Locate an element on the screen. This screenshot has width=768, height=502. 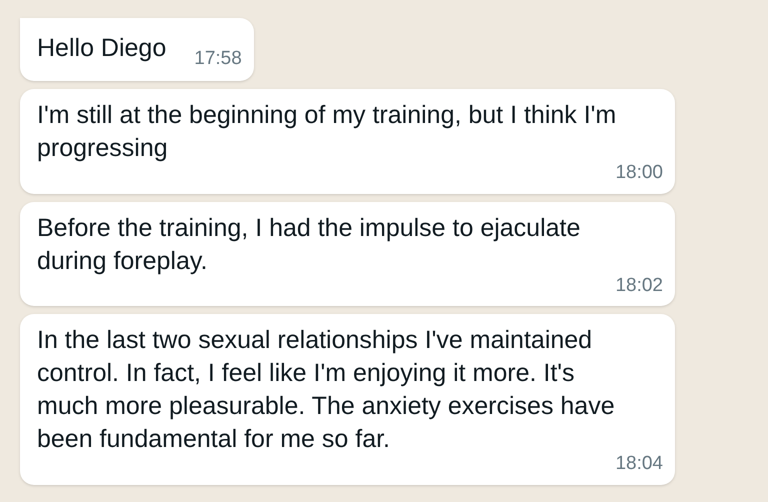
message-text: Hello Diego is located at coordinates (101, 48).